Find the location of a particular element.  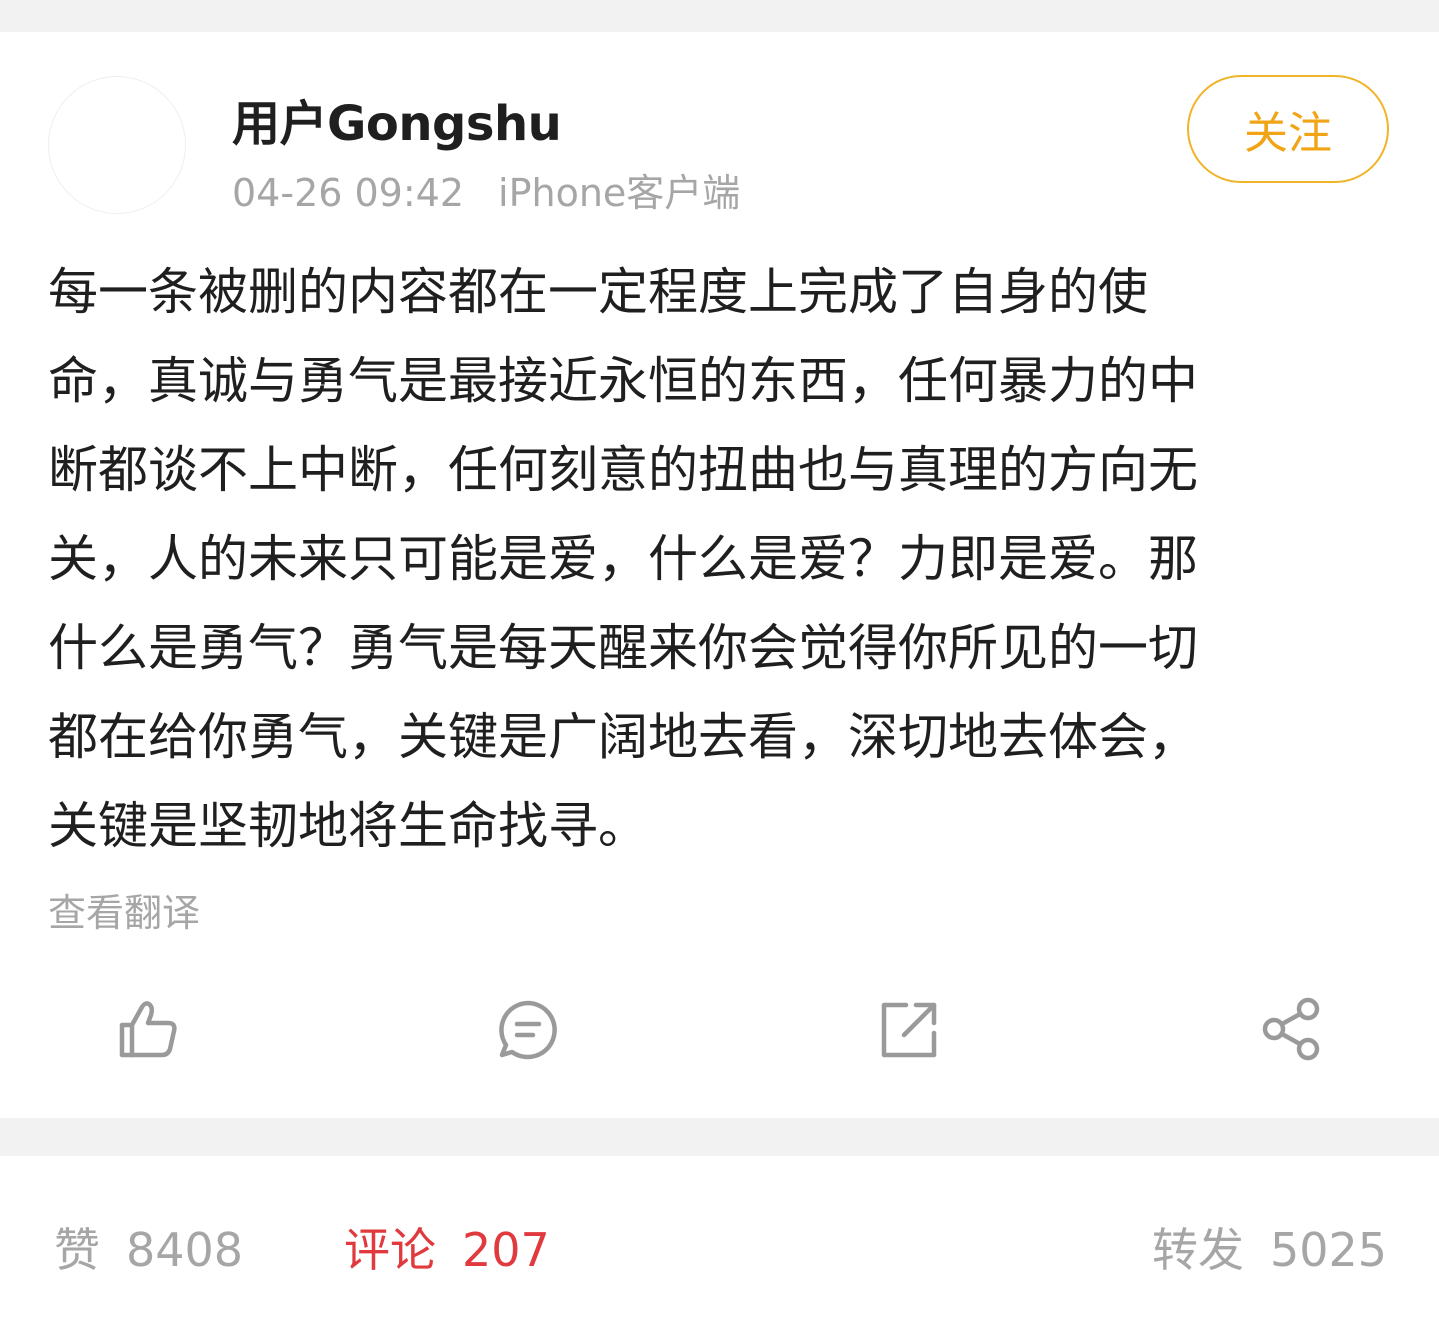

post-meta: 04-26 09:42 iPhone客户端 is located at coordinates (486, 189).